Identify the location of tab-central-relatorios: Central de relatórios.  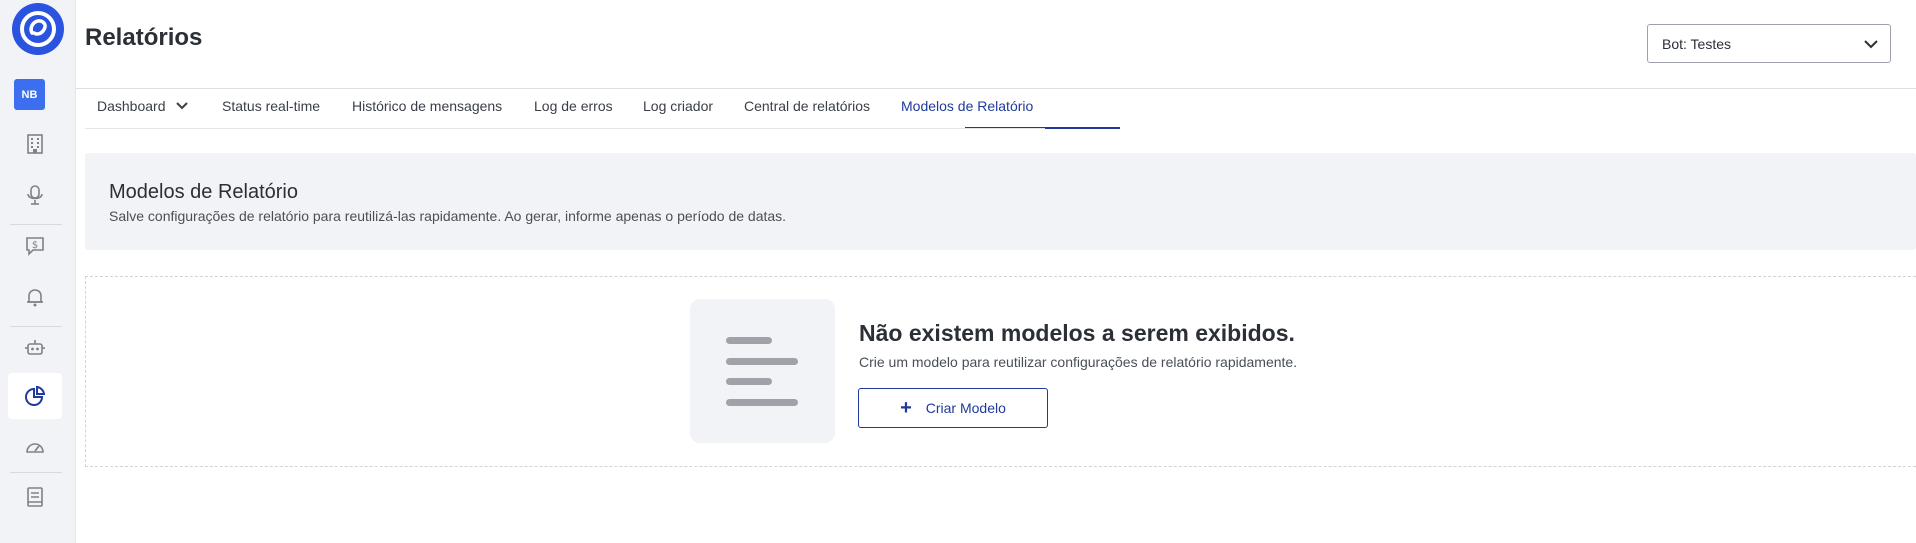
(807, 106).